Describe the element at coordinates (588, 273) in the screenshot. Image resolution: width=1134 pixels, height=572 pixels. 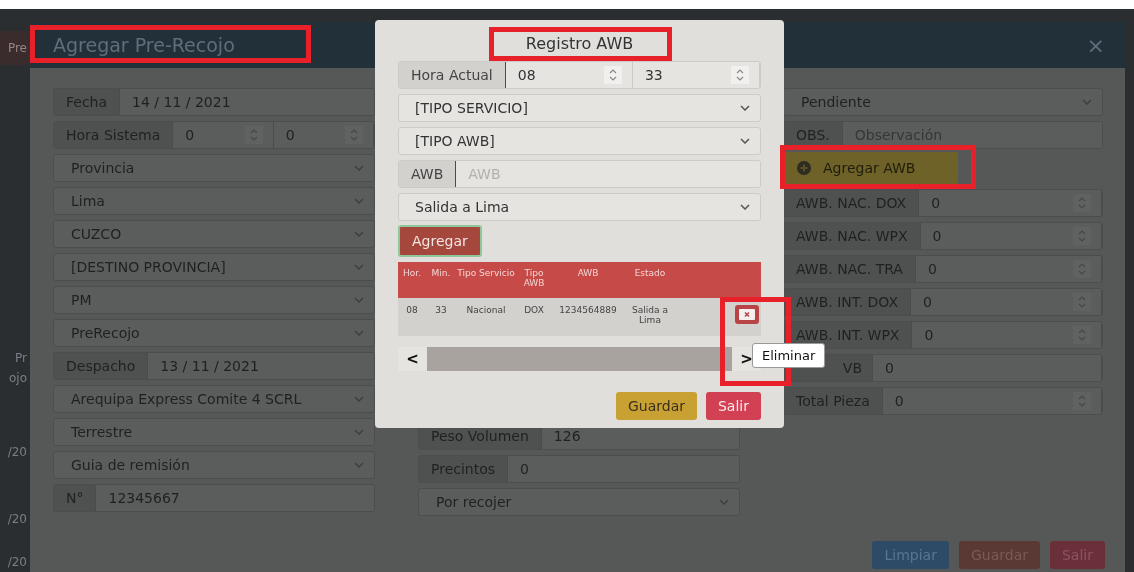
I see `column-header: AWB` at that location.